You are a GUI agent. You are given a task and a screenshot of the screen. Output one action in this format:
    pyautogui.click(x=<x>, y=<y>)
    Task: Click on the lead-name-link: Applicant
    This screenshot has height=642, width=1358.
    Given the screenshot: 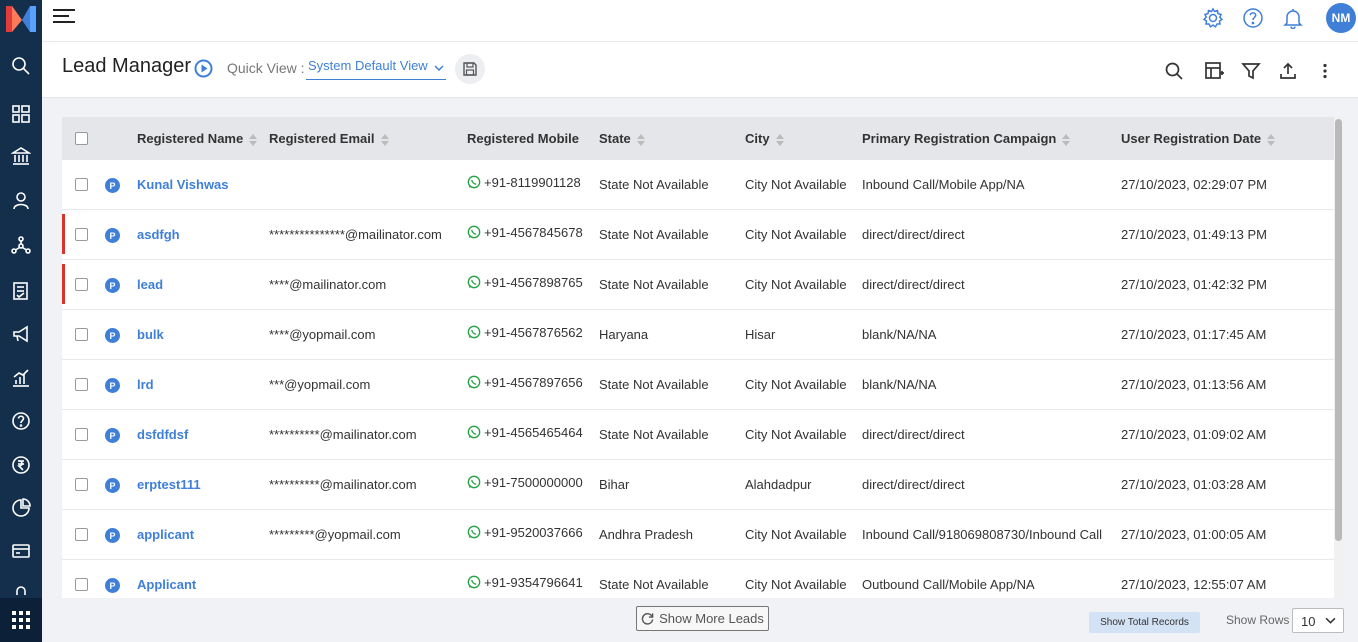 What is the action you would take?
    pyautogui.click(x=166, y=584)
    